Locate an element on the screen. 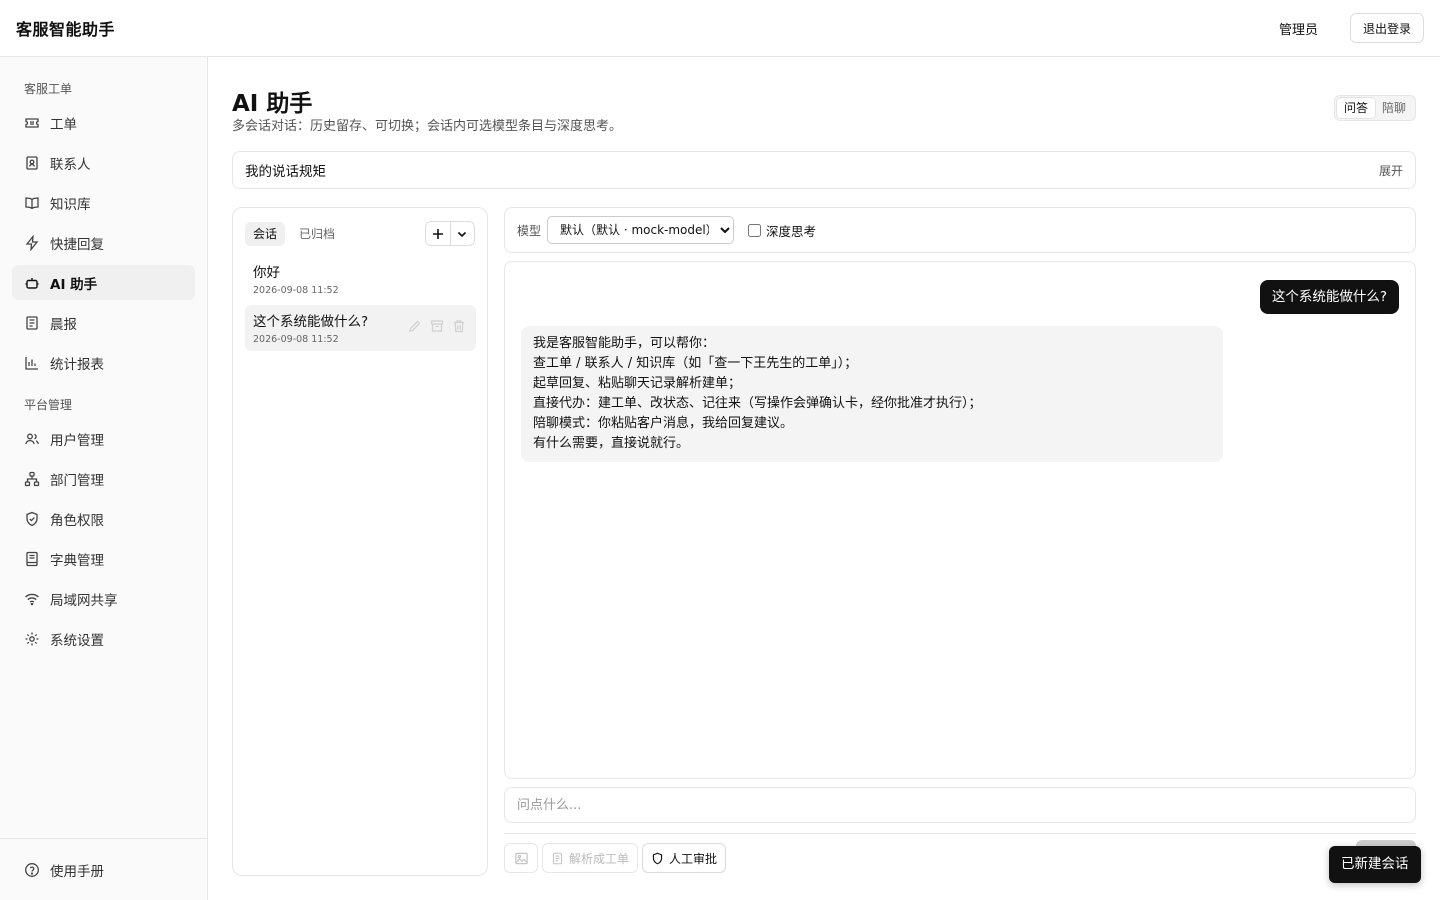 Image resolution: width=1440 pixels, height=900 pixels. sidebar-item-lan-share: 局域网共享 is located at coordinates (103, 598).